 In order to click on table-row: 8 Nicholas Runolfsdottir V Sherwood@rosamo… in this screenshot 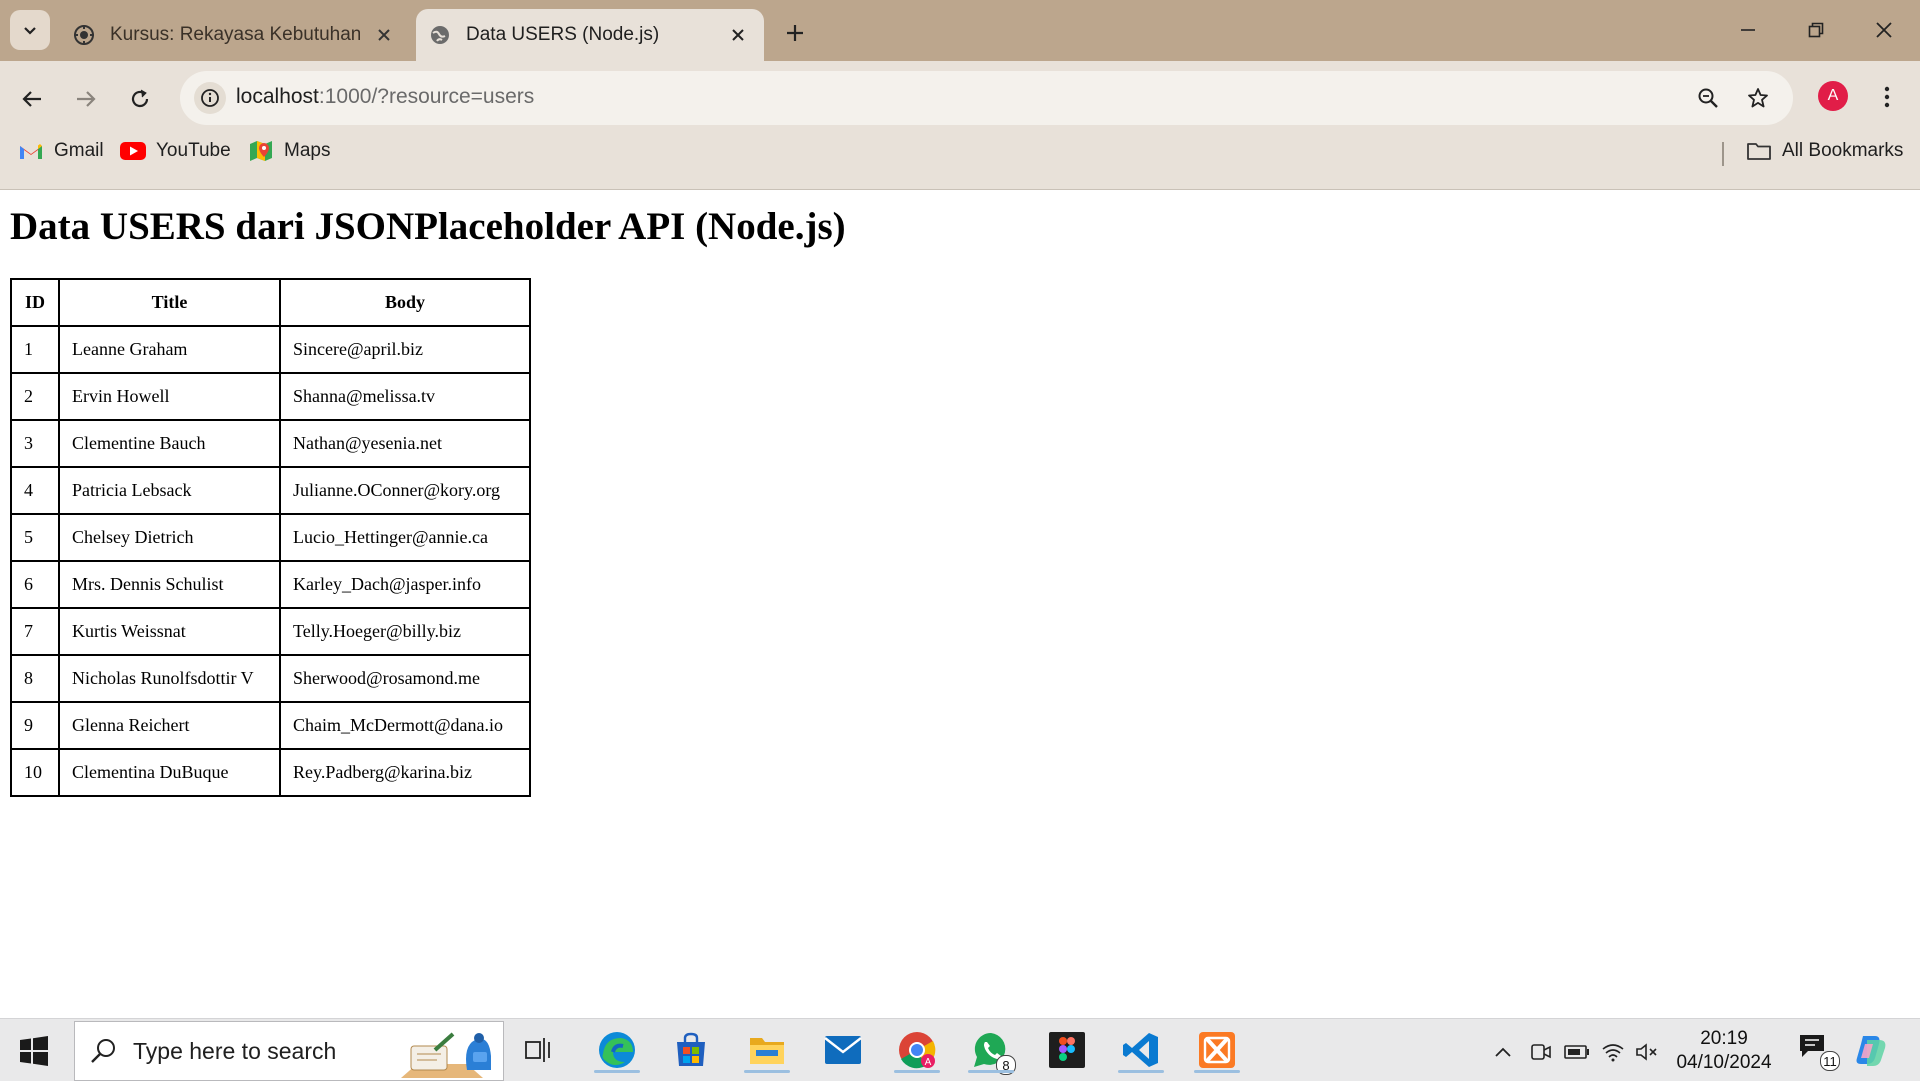, I will do `click(270, 678)`.